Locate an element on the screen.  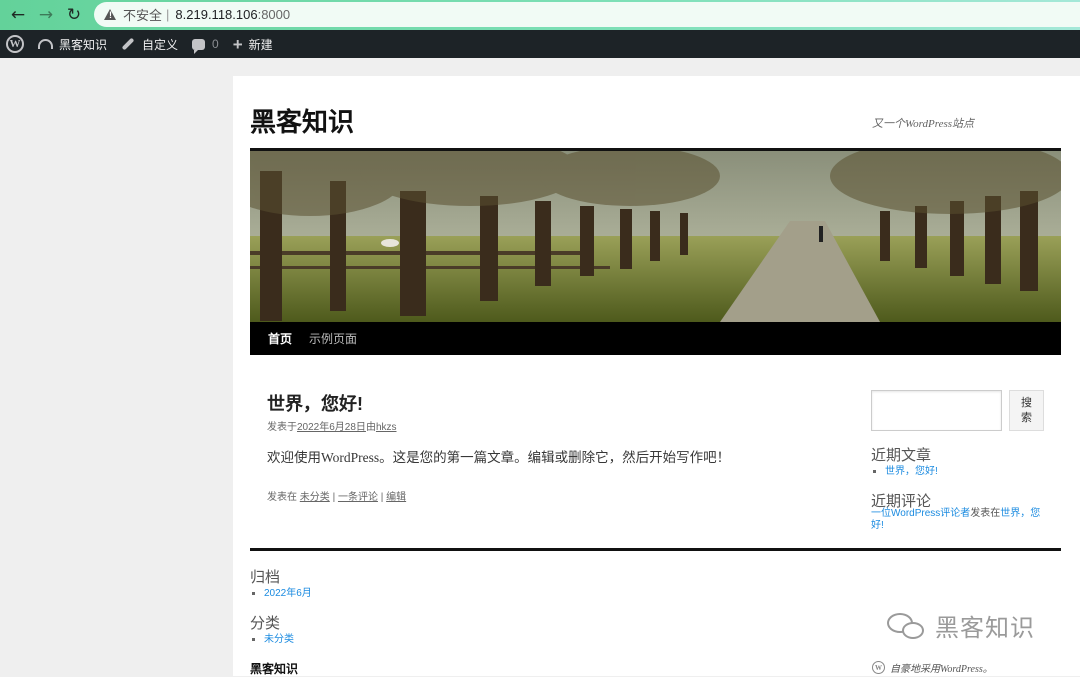
wordpress-icon: W is located at coordinates (15, 44).